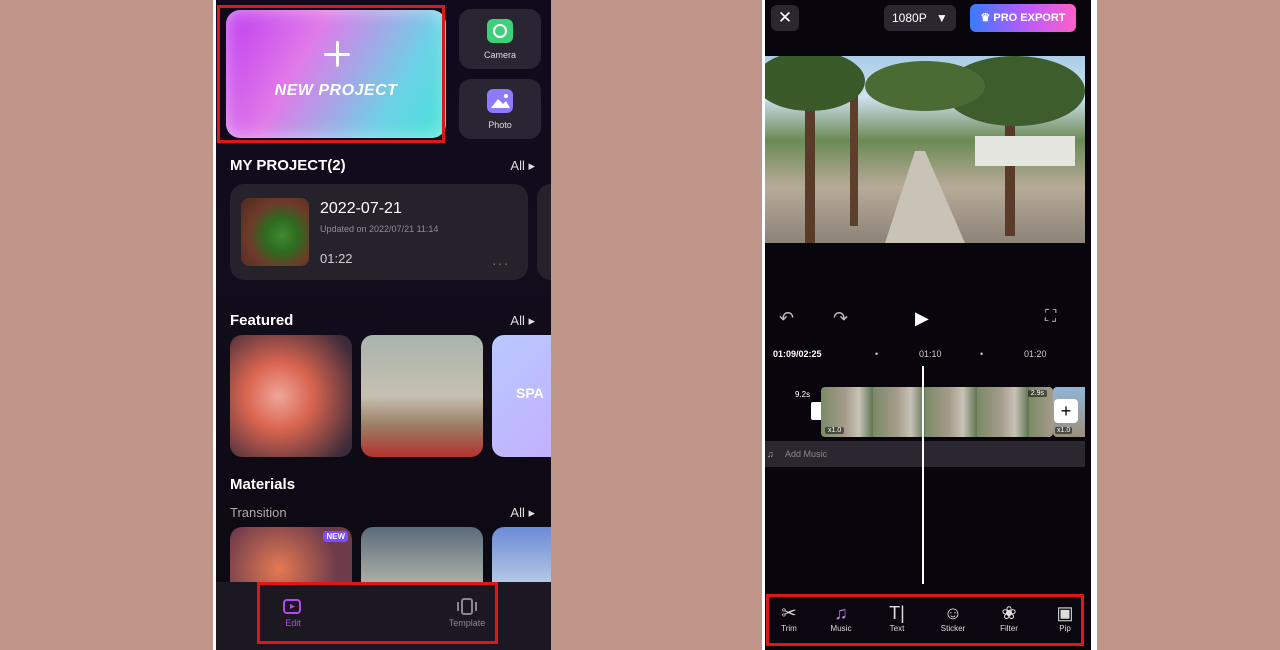  I want to click on project-card-peek, so click(544, 232).